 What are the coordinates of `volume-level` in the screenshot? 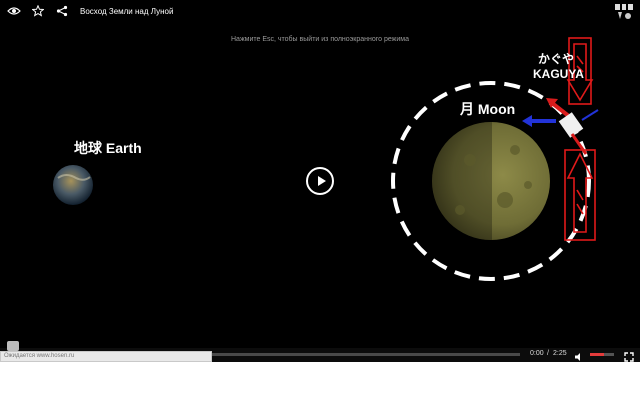 It's located at (597, 354).